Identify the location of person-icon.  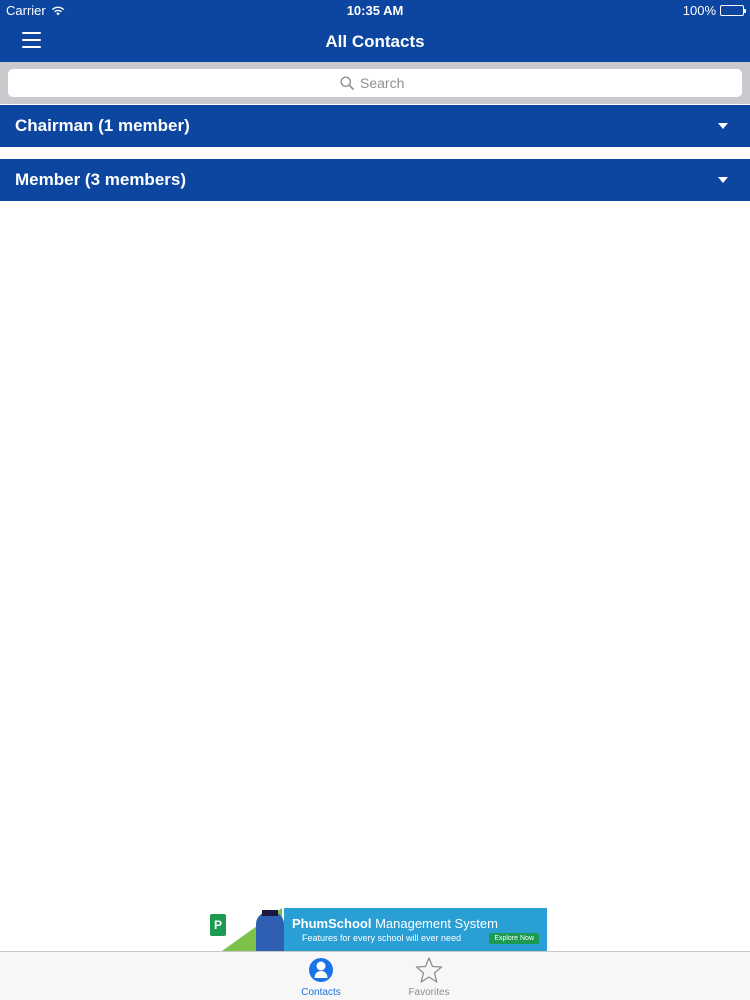
(321, 970).